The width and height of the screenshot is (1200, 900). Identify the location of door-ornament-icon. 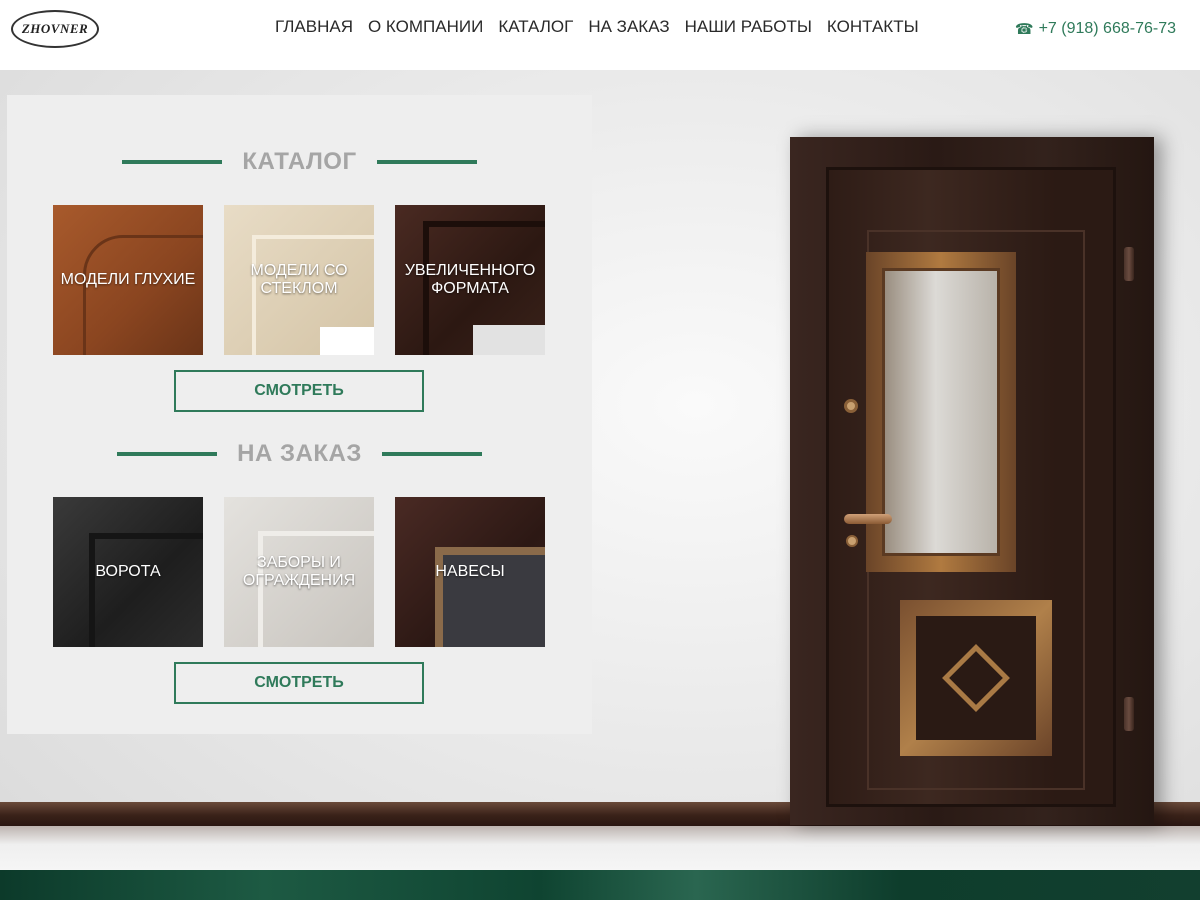
(976, 678).